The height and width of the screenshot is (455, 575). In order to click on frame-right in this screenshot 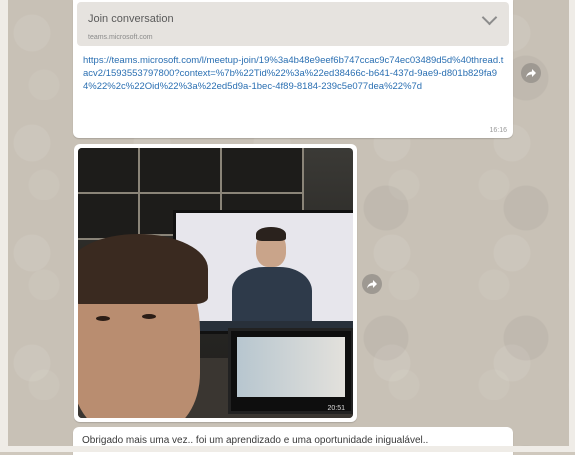, I will do `click(572, 226)`.